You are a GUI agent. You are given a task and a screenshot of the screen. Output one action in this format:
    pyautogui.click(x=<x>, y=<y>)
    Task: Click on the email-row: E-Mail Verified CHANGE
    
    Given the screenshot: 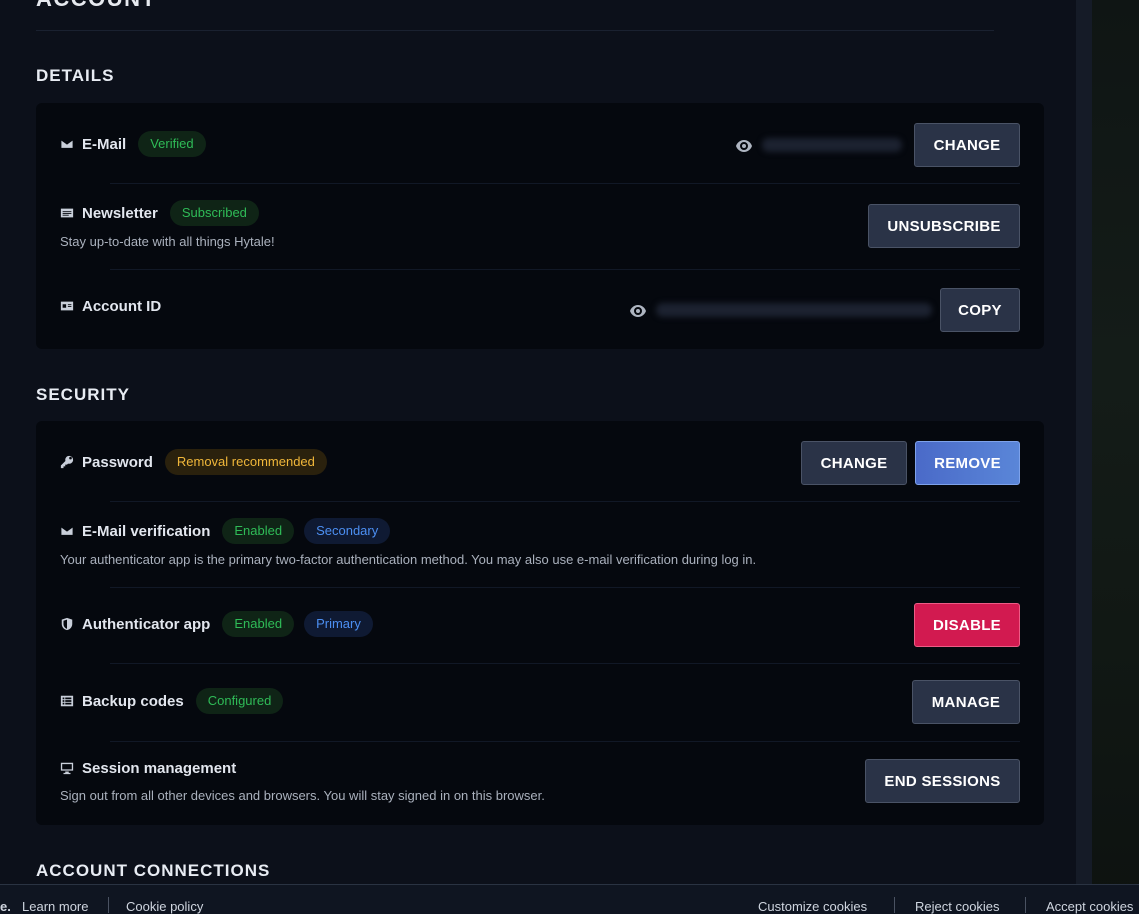 What is the action you would take?
    pyautogui.click(x=540, y=143)
    